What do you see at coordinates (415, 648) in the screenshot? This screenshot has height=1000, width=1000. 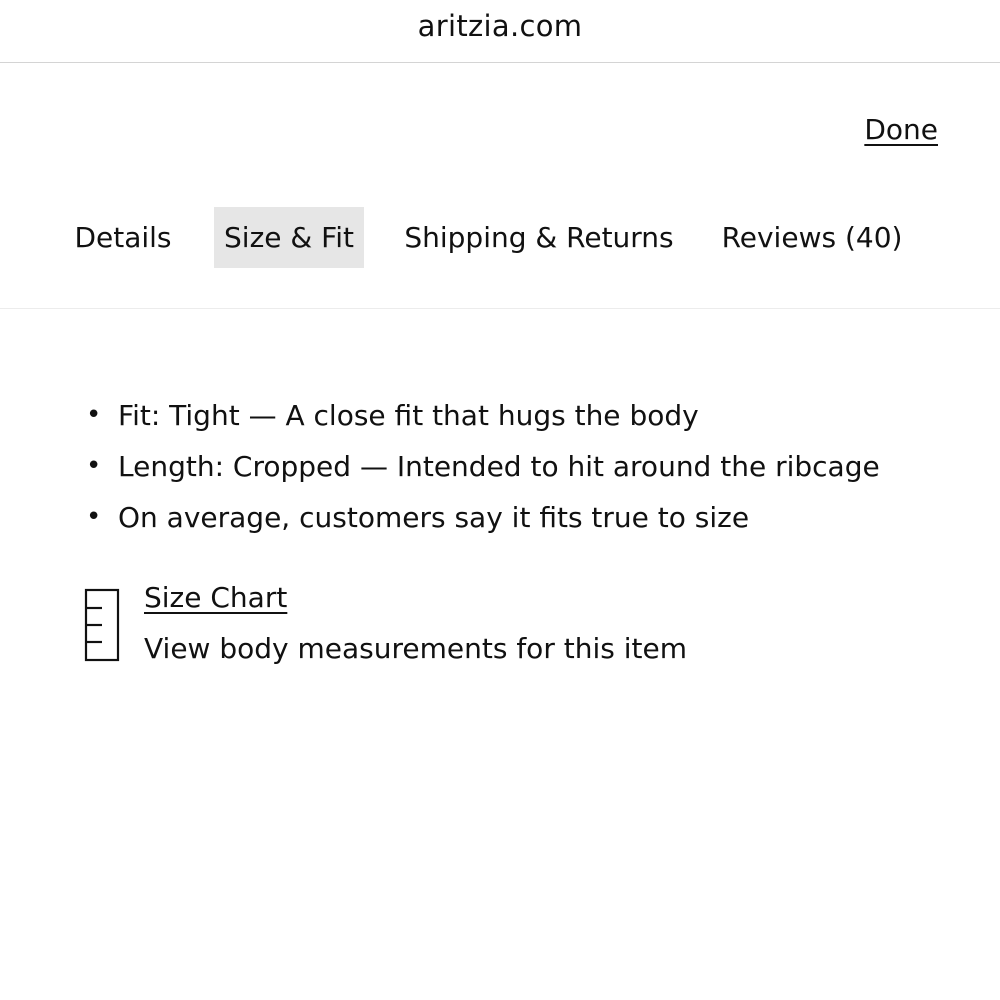 I see `size-chart-description: View body measurements for this item` at bounding box center [415, 648].